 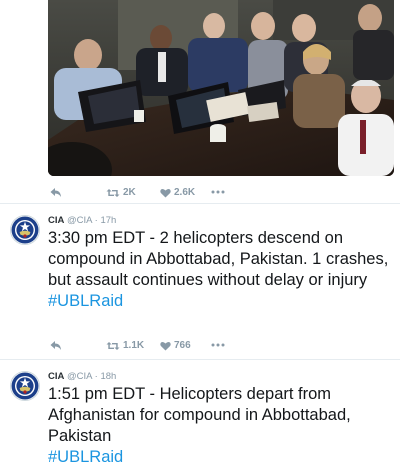 I want to click on retweet-button: 2K, so click(x=121, y=192).